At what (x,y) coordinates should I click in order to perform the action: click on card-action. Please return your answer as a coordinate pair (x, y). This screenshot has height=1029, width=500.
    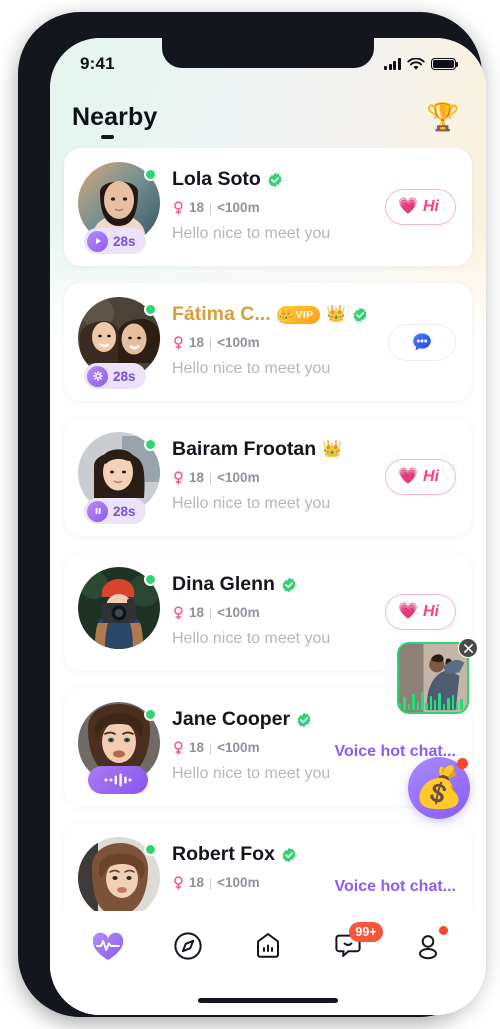
    Looking at the image, I should click on (422, 342).